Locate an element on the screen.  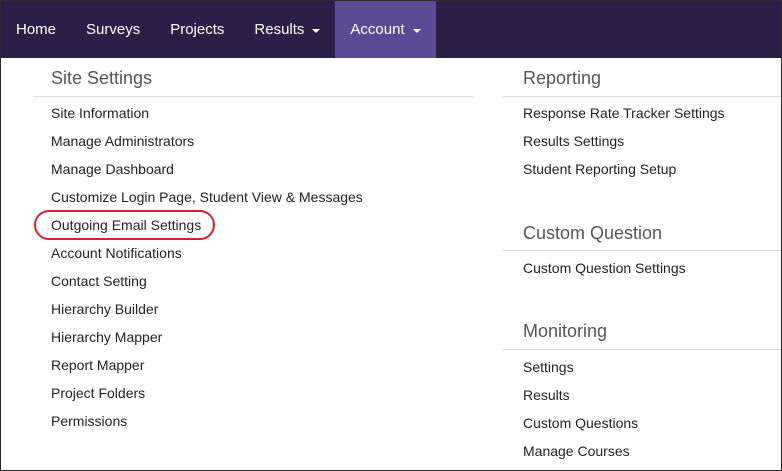
reporting-divider is located at coordinates (642, 96).